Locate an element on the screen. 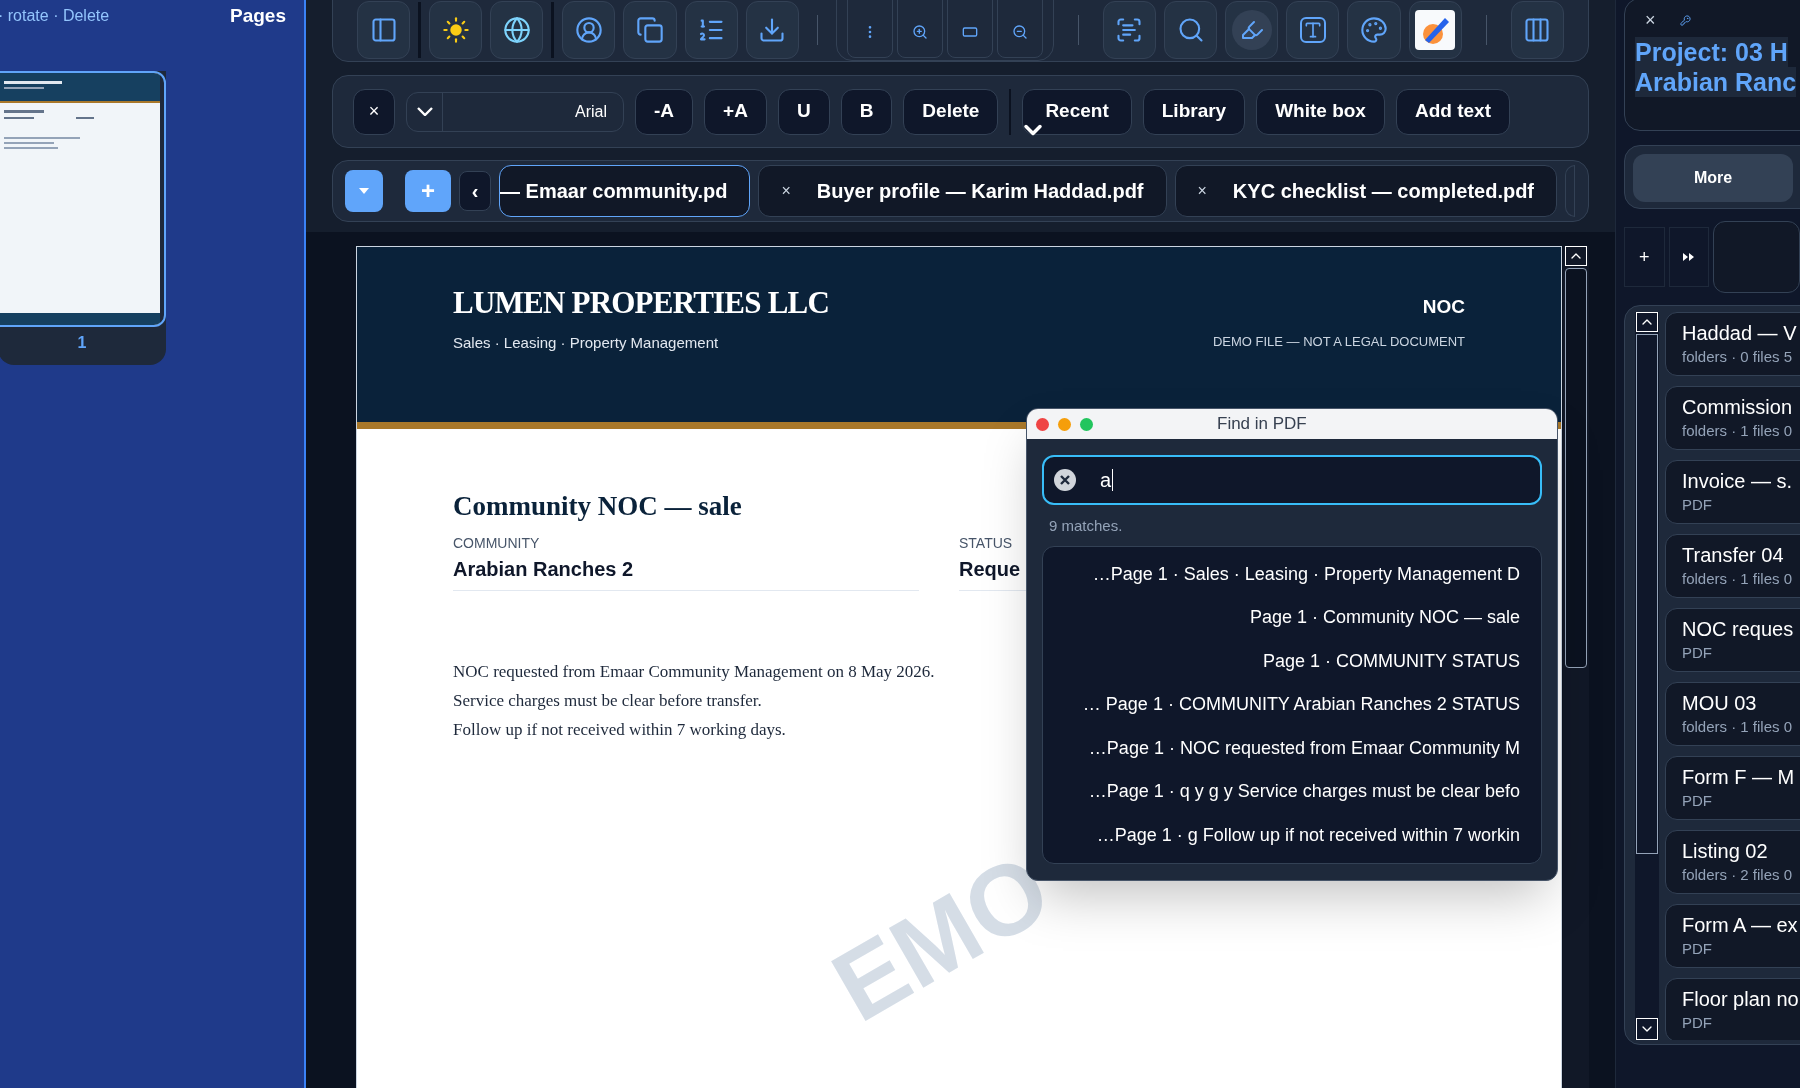 The width and height of the screenshot is (1800, 1088). document-title: Community NOC — sale is located at coordinates (597, 506).